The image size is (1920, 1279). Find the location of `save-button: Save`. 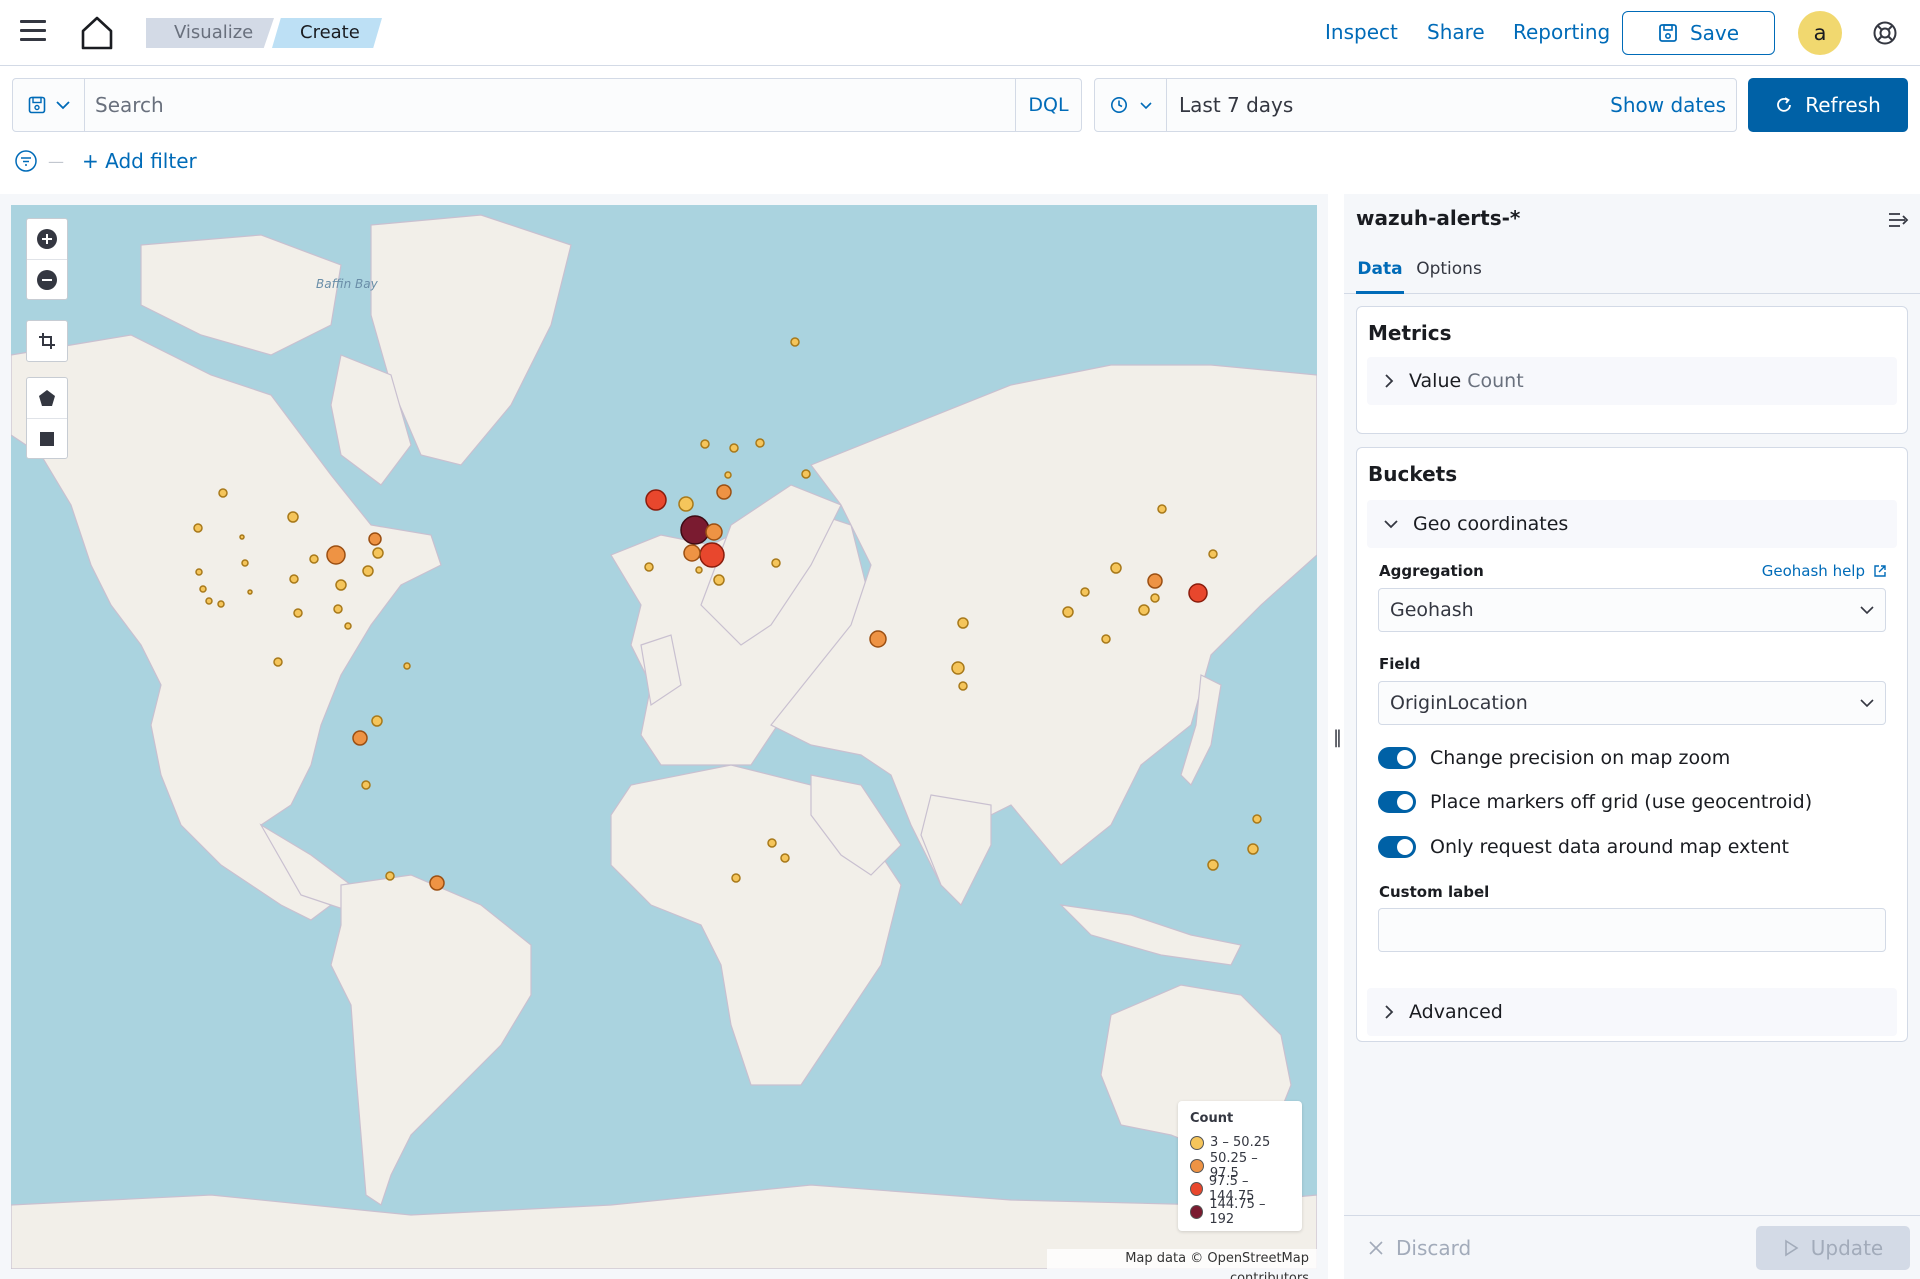

save-button: Save is located at coordinates (1698, 33).